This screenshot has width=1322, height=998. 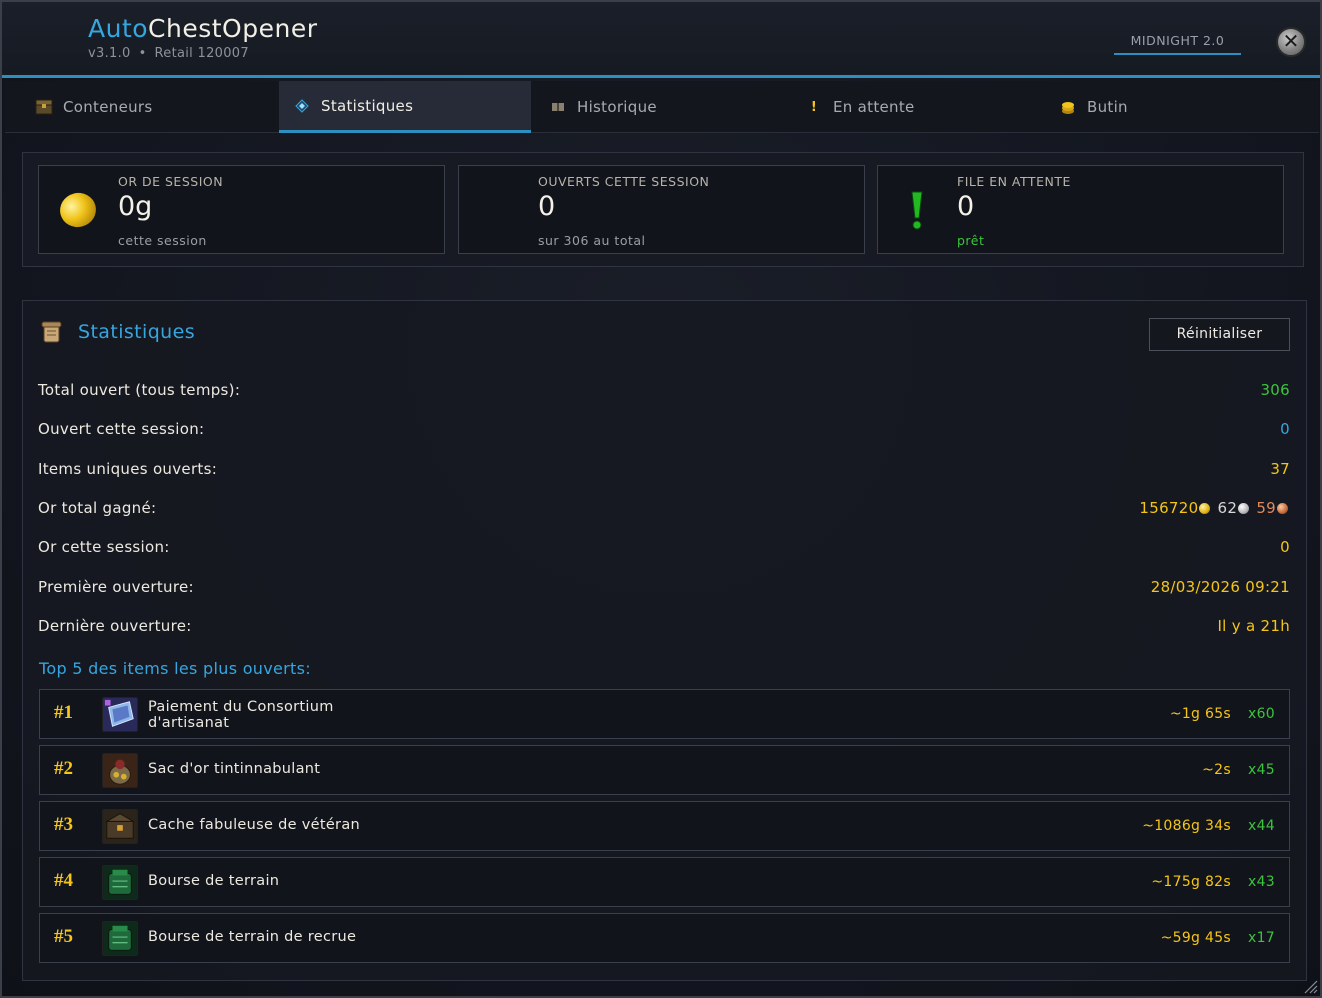 I want to click on item-name: Bourse de terrain, so click(x=214, y=881).